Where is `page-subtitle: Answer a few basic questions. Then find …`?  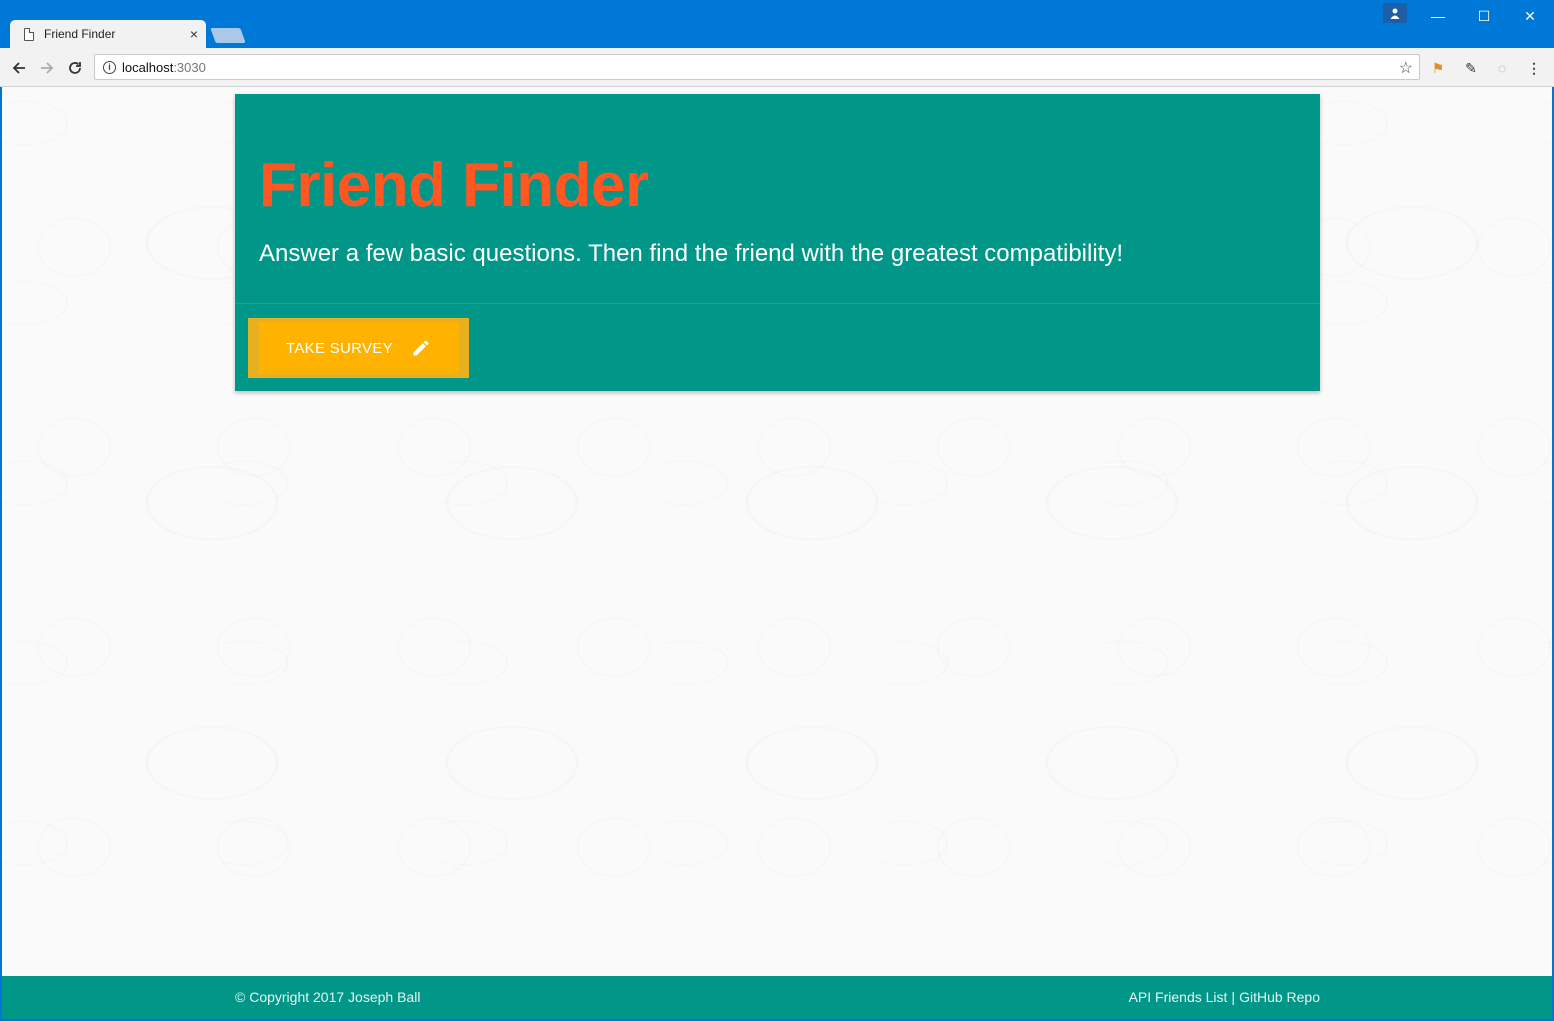
page-subtitle: Answer a few basic questions. Then find … is located at coordinates (691, 253).